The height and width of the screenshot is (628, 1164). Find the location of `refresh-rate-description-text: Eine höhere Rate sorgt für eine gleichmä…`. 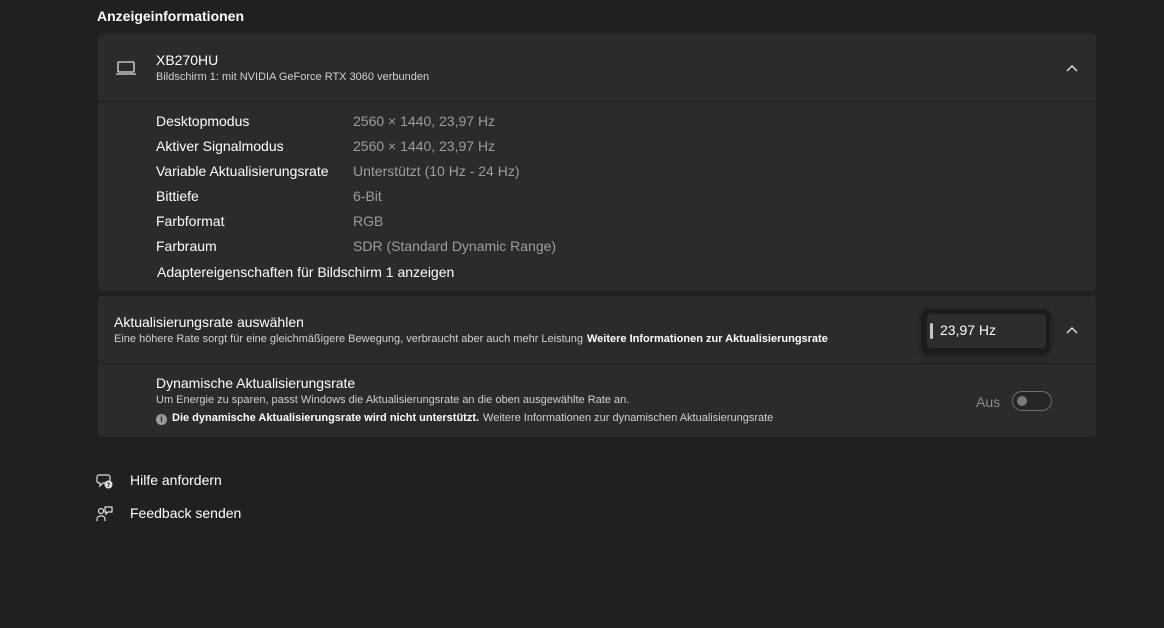

refresh-rate-description-text: Eine höhere Rate sorgt für eine gleichmä… is located at coordinates (348, 339).